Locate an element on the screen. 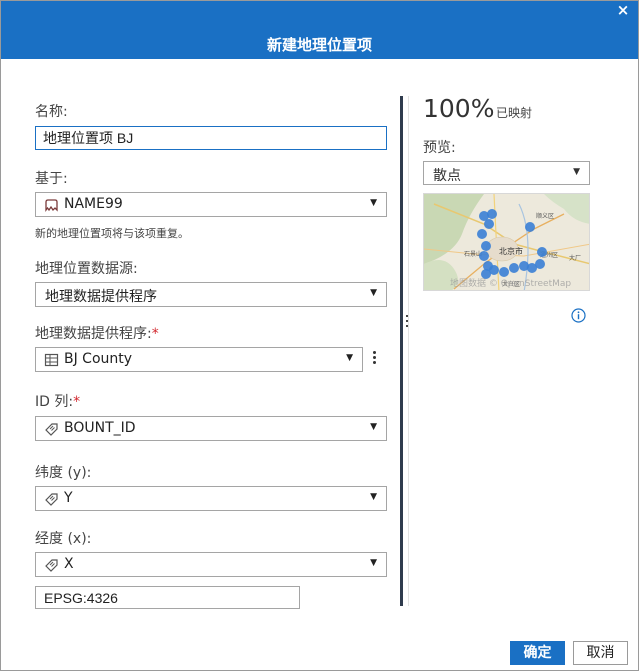  source-value: 地理数据提供程序 is located at coordinates (101, 297).